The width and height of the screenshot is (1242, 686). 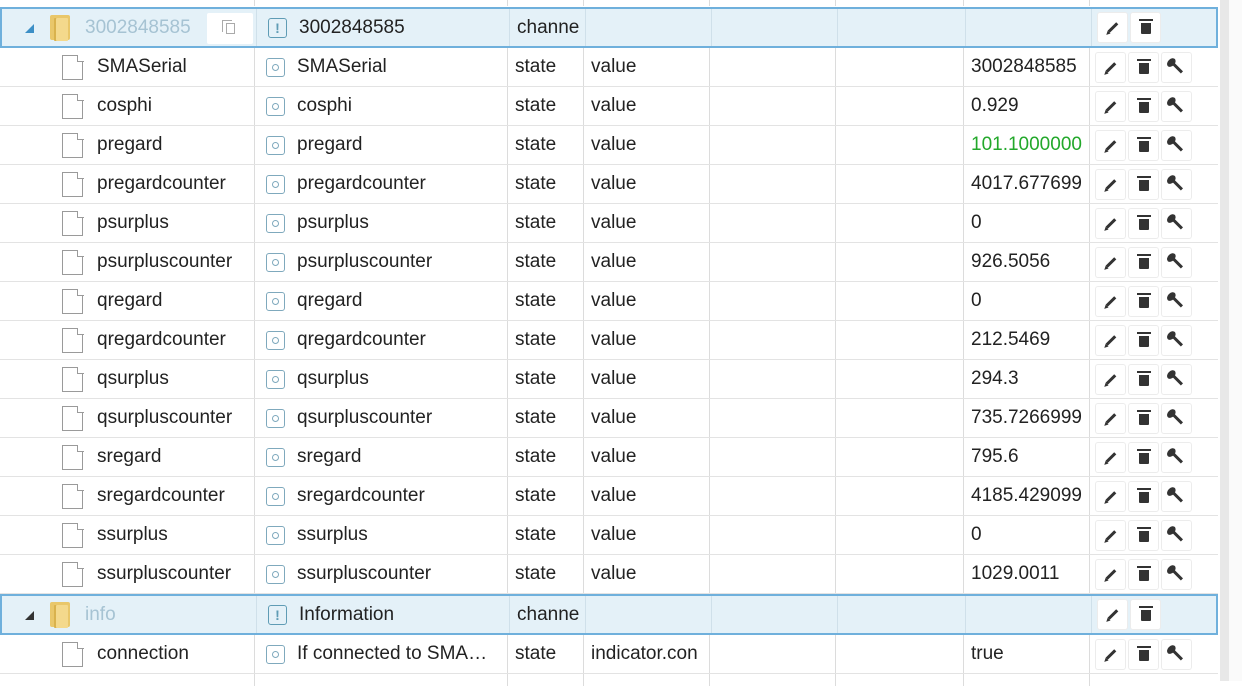 I want to click on state-value: true, so click(x=984, y=654).